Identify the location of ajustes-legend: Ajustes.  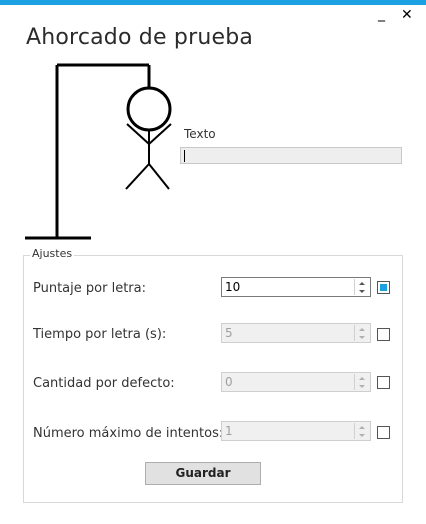
(52, 253).